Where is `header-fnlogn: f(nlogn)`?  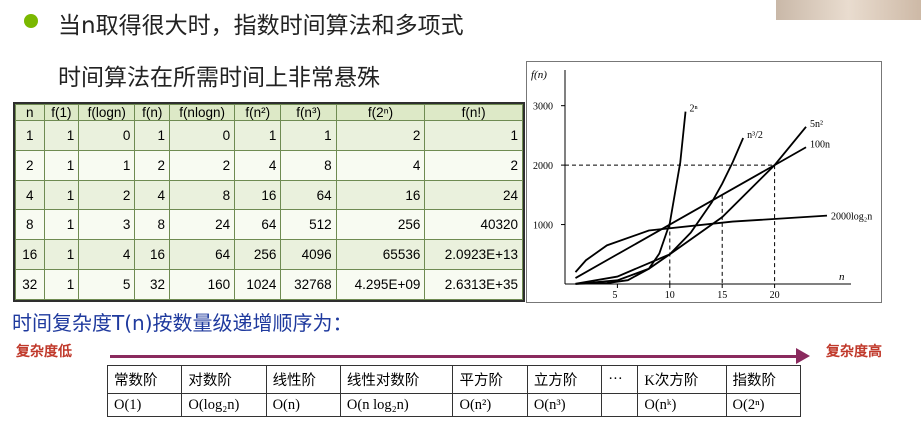 header-fnlogn: f(nlogn) is located at coordinates (202, 112).